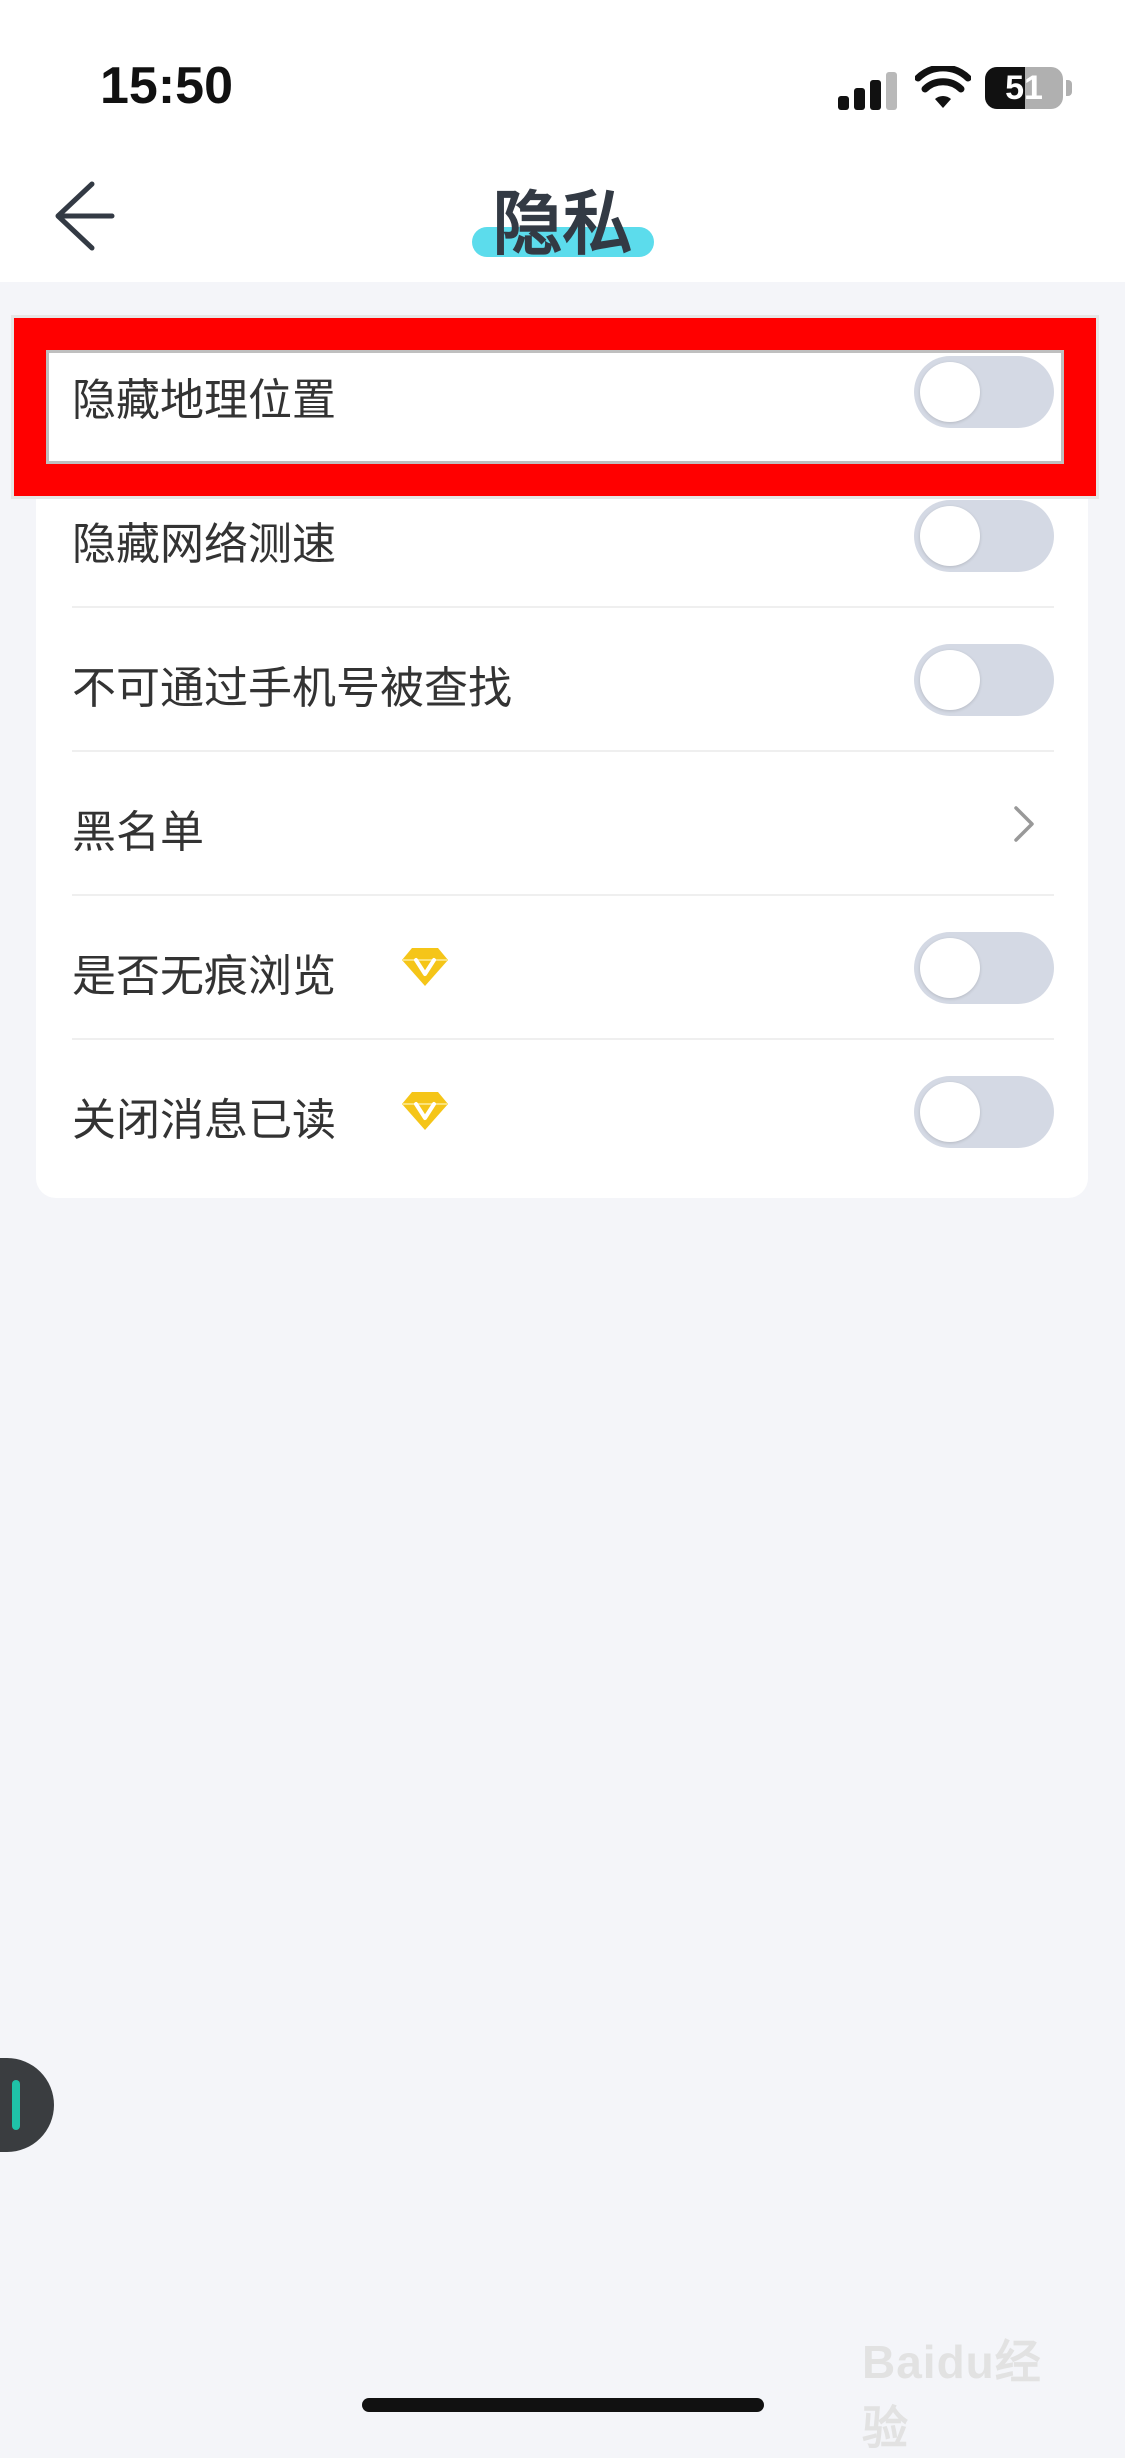  Describe the element at coordinates (166, 86) in the screenshot. I see `status-time: 15:50` at that location.